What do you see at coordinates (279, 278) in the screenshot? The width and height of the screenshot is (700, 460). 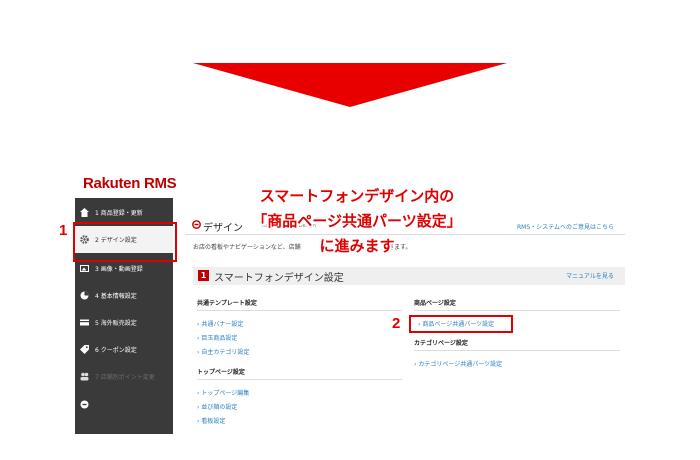 I see `section-title: スマートフォンデザイン設定` at bounding box center [279, 278].